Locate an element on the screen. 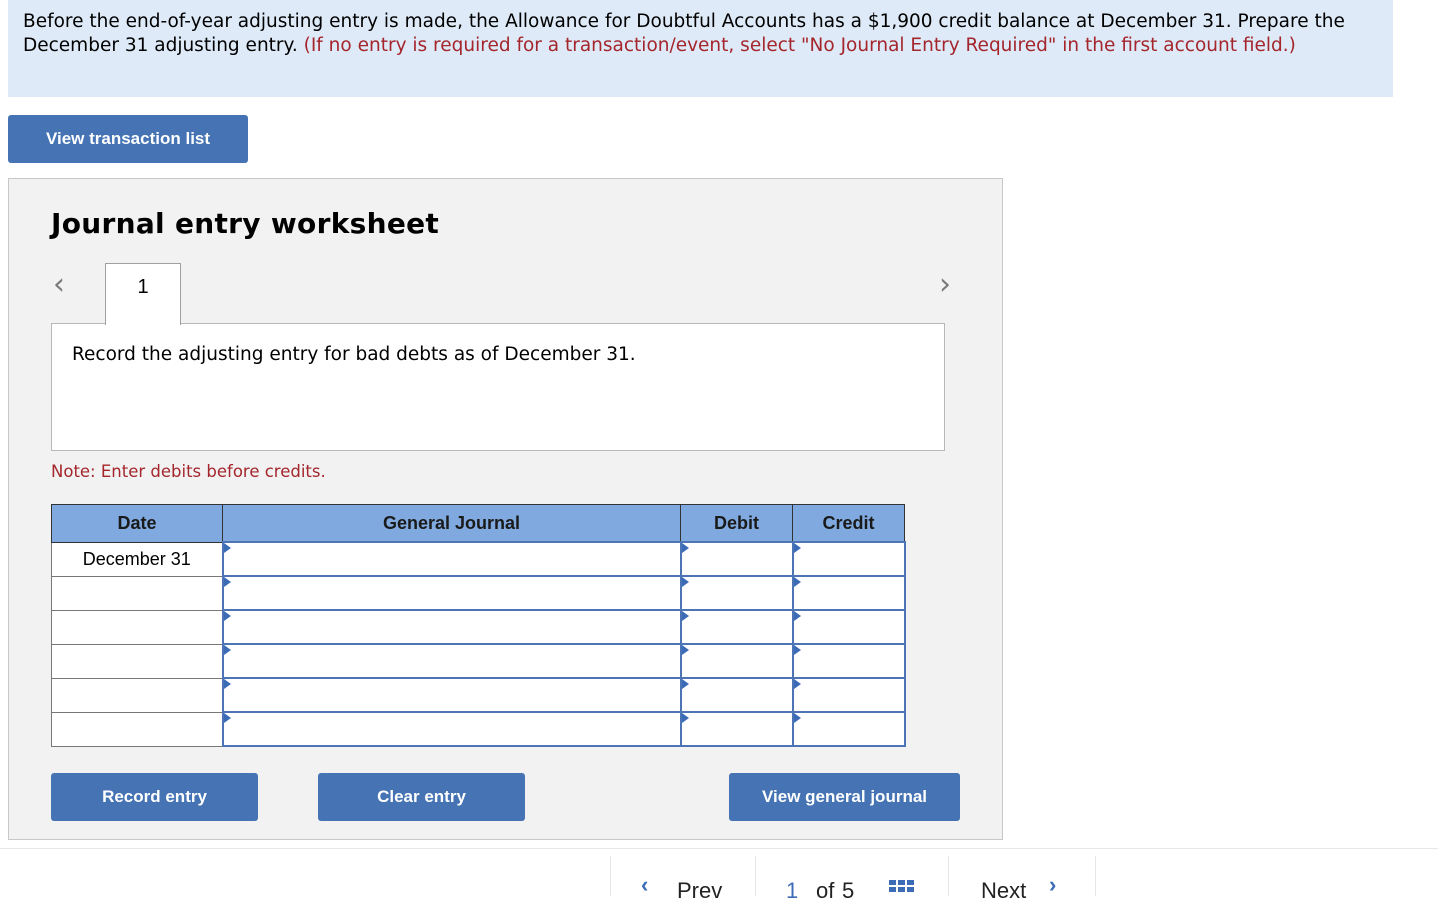 Image resolution: width=1438 pixels, height=904 pixels. worksheet-title: Journal entry worksheet is located at coordinates (245, 223).